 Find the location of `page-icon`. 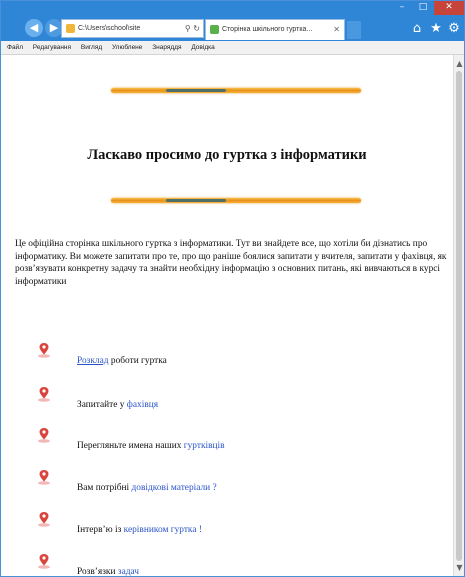

page-icon is located at coordinates (70, 28).